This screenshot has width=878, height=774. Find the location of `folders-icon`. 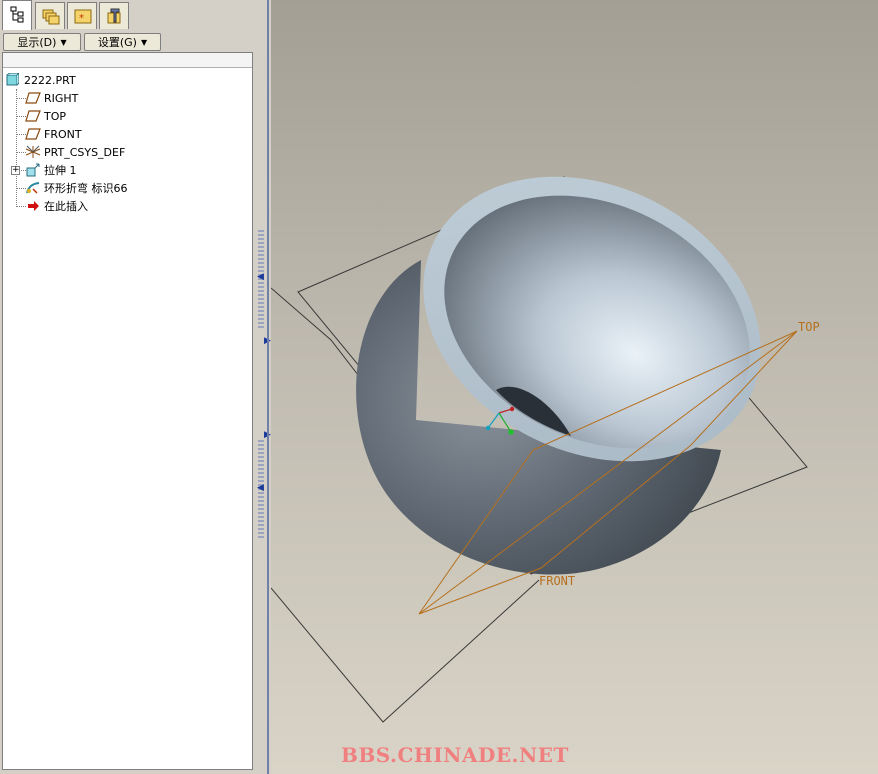

folders-icon is located at coordinates (51, 17).